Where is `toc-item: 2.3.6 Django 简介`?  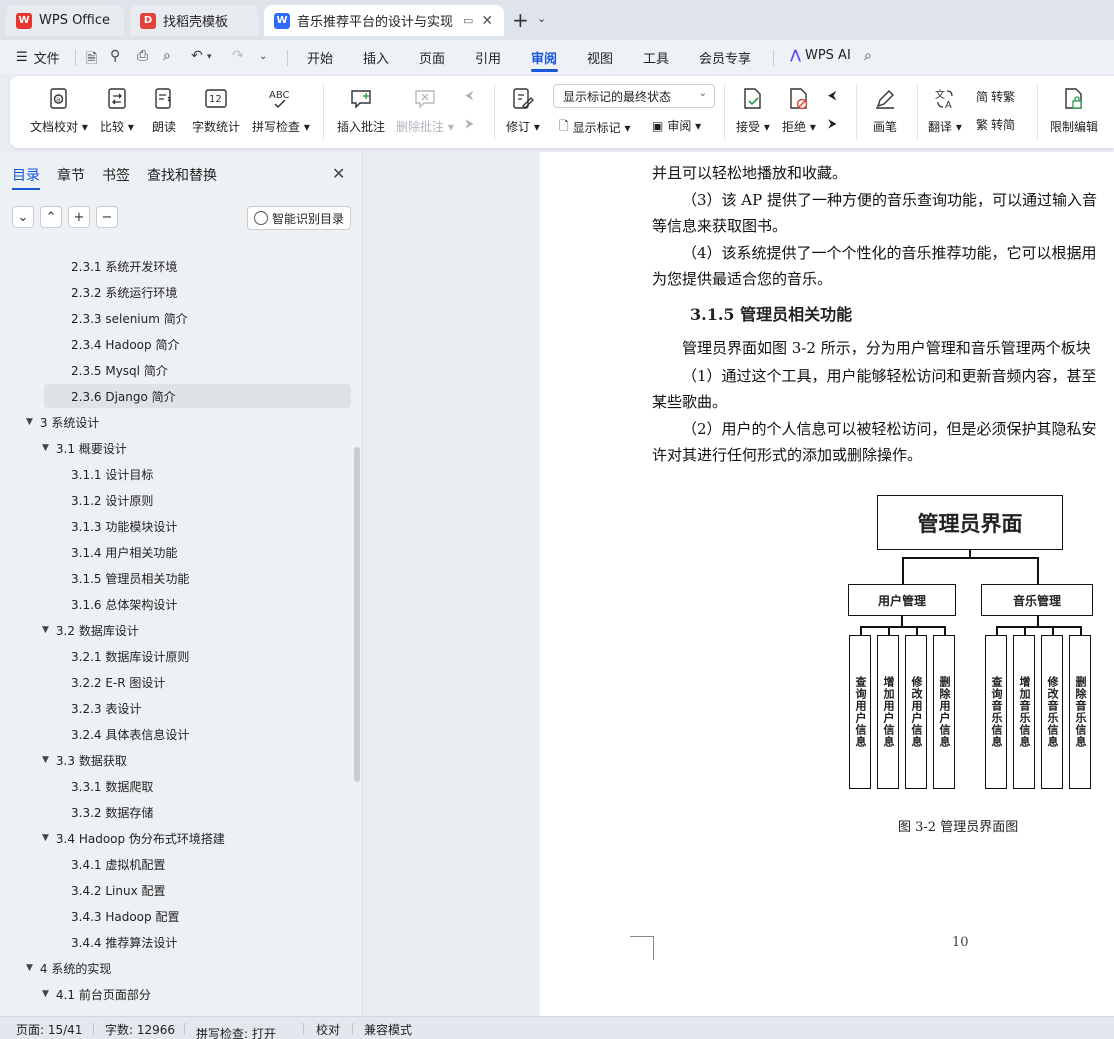
toc-item: 2.3.6 Django 简介 is located at coordinates (123, 396).